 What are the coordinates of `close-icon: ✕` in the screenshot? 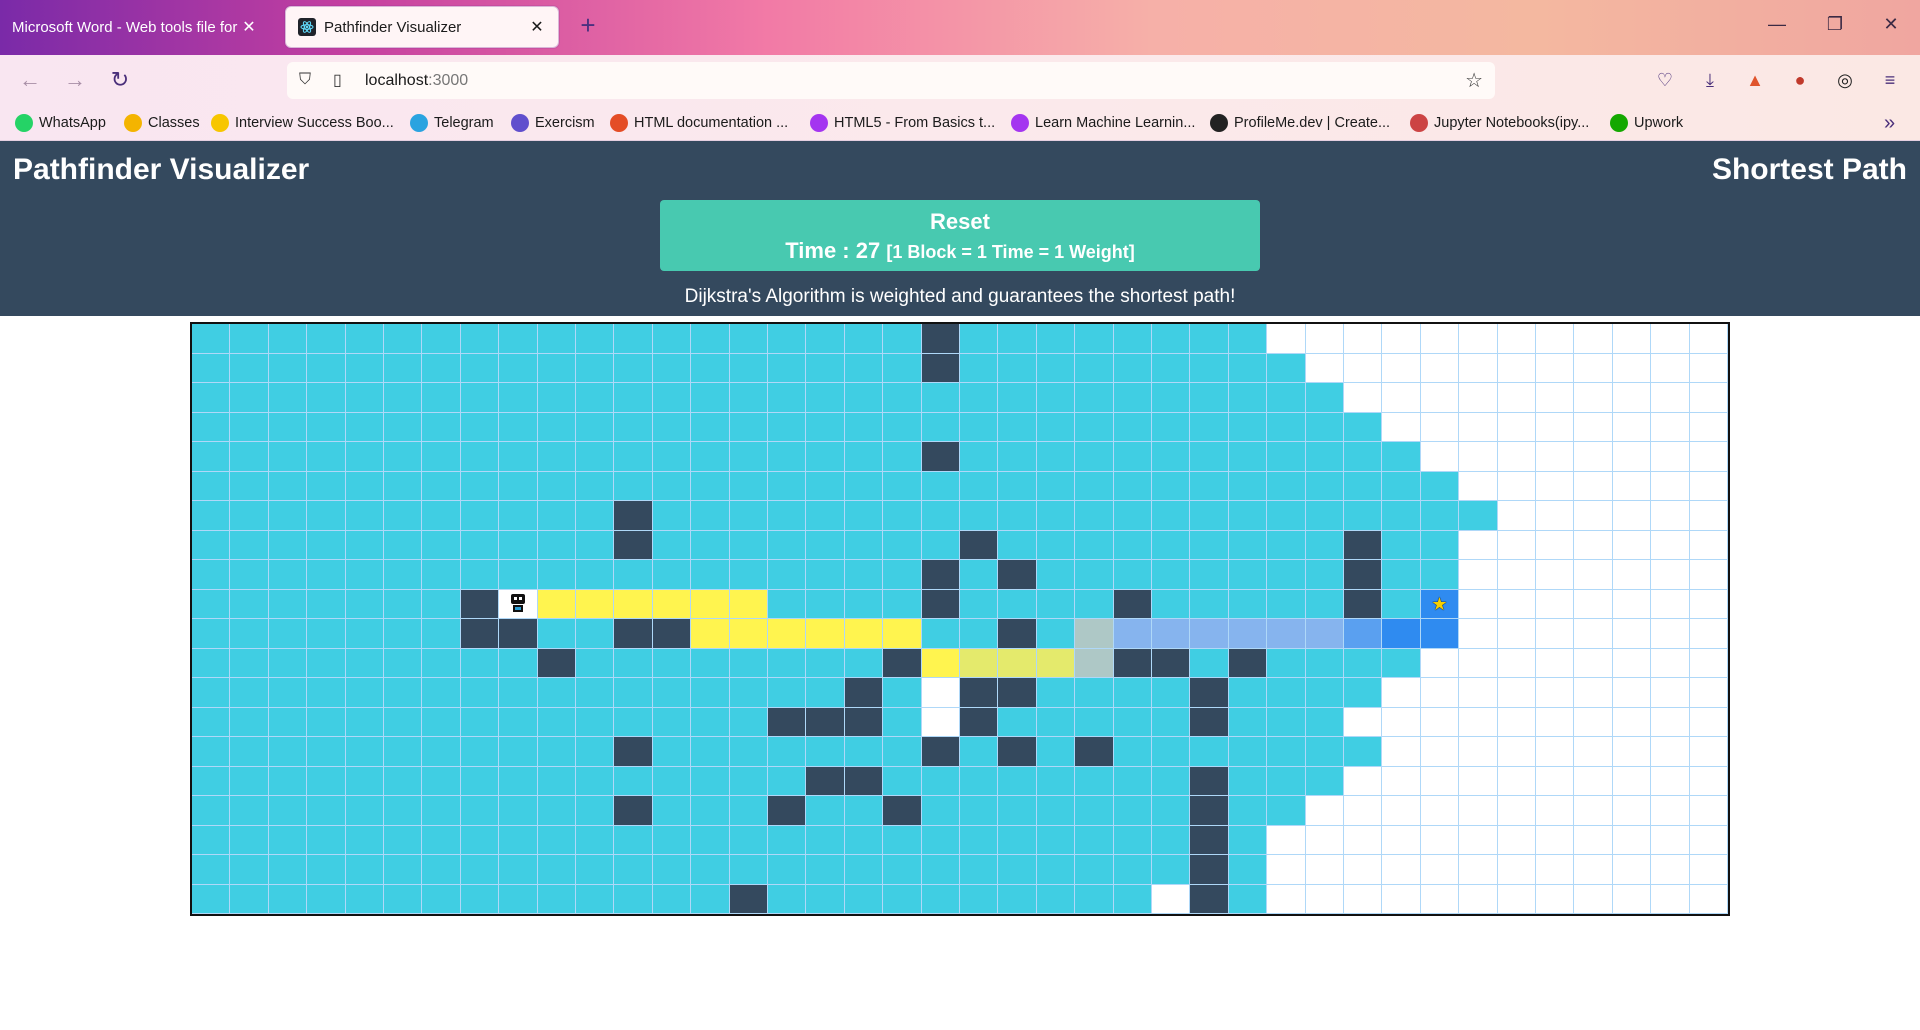 It's located at (537, 27).